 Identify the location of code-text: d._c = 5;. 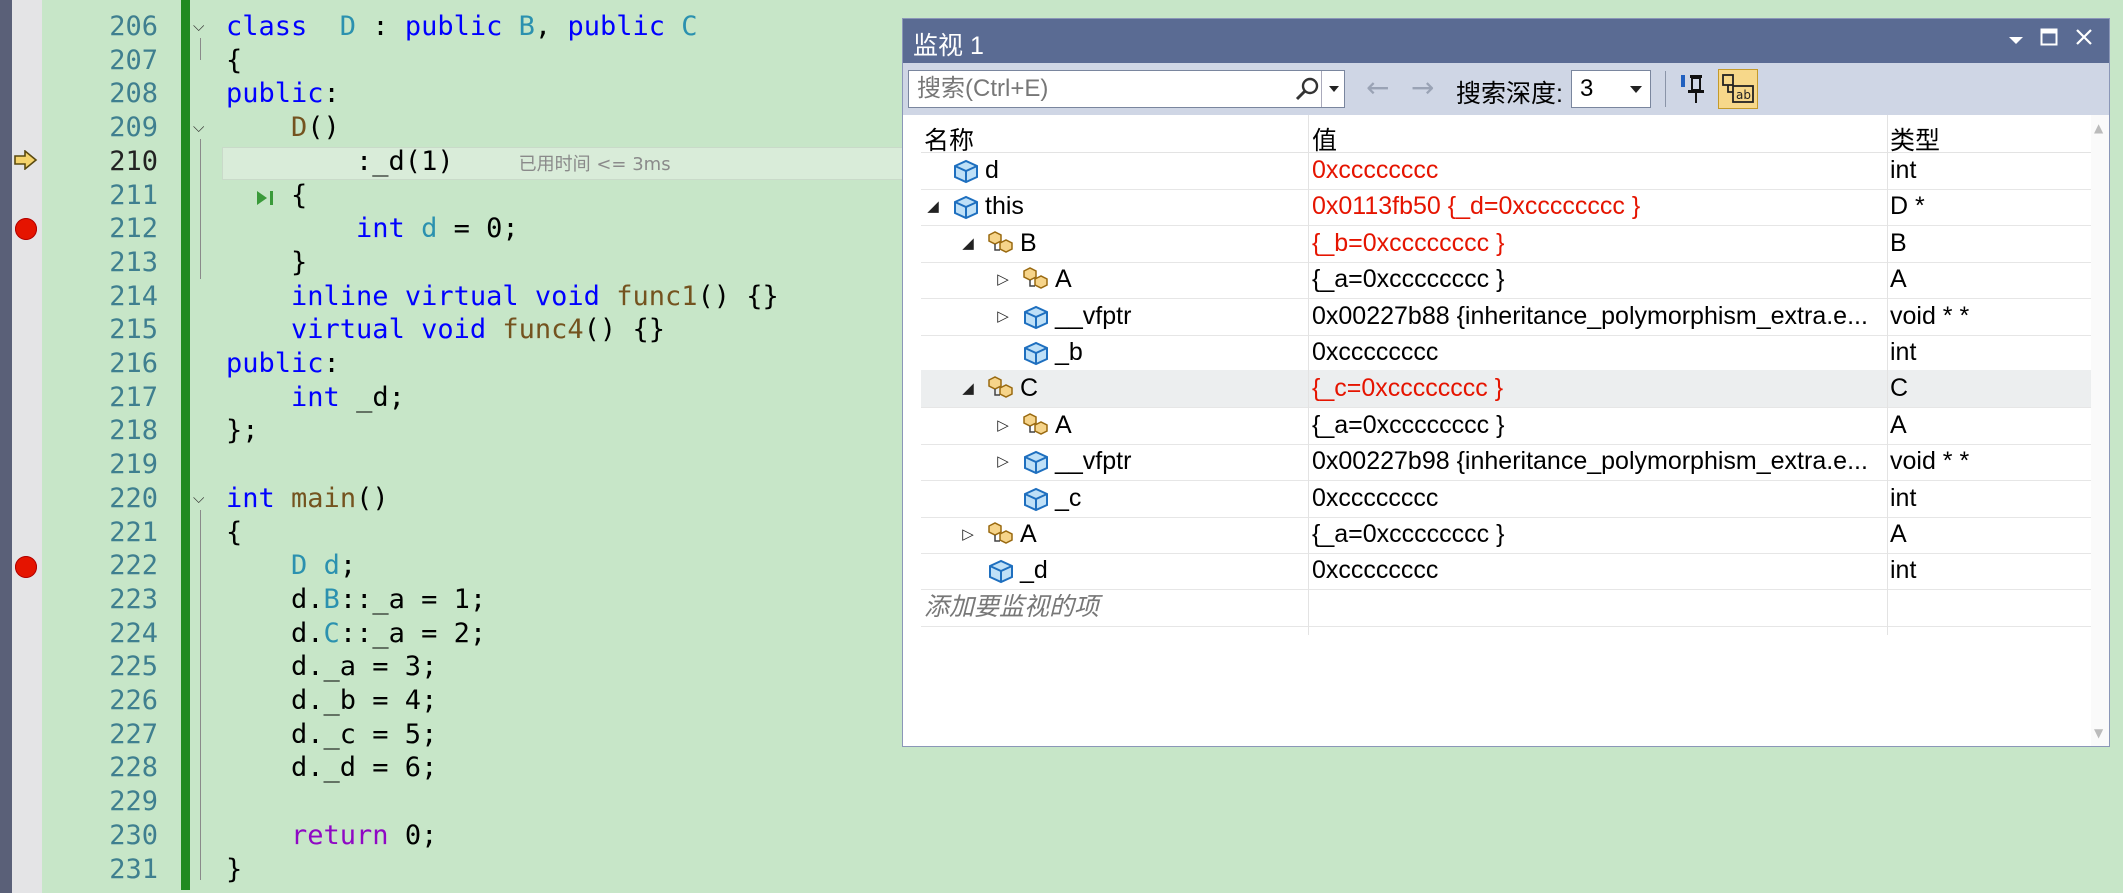
(331, 735).